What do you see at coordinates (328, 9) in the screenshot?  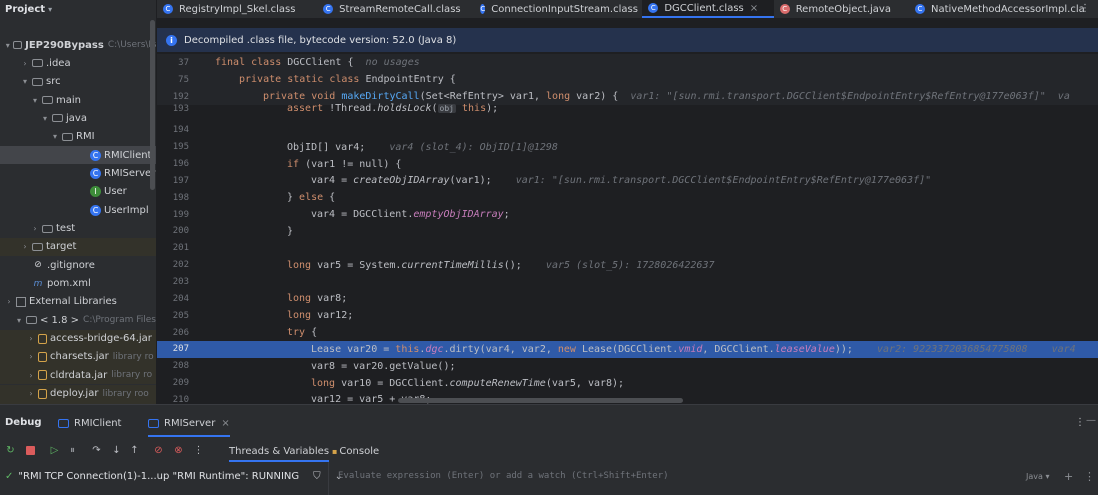 I see `file-type-icon: C` at bounding box center [328, 9].